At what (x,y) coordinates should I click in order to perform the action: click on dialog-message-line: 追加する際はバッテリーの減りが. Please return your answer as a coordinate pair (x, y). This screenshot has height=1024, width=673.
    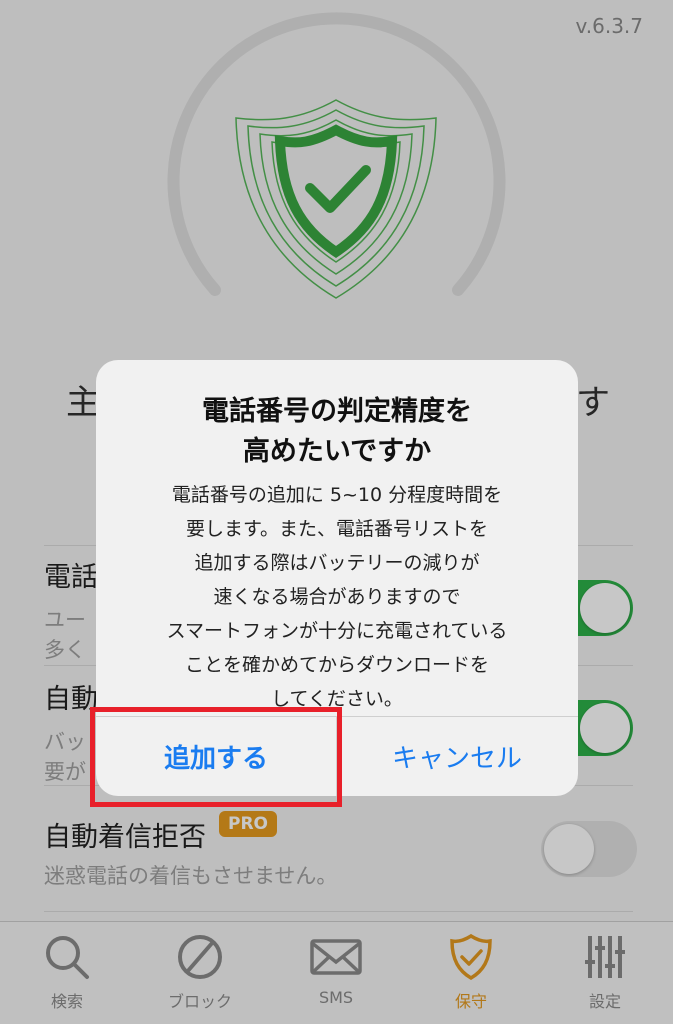
    Looking at the image, I should click on (337, 563).